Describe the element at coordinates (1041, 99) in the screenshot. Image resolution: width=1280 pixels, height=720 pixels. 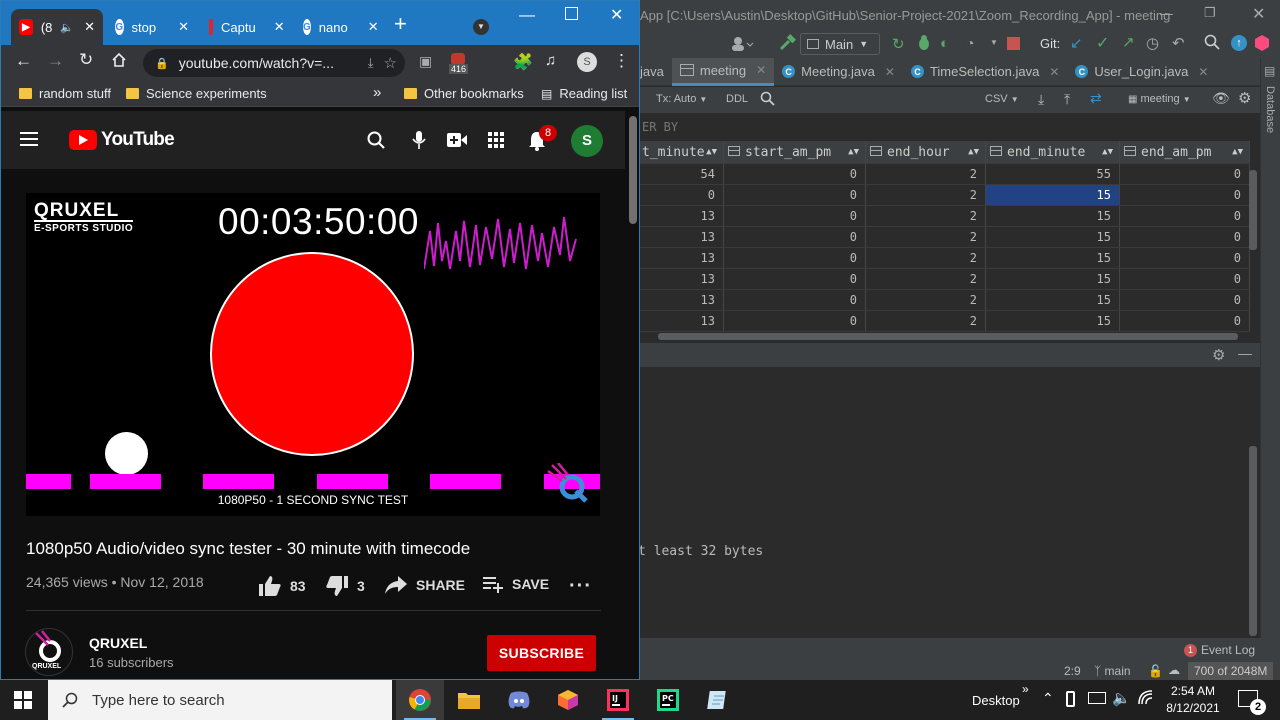
I see `download-icon: ⤓` at that location.